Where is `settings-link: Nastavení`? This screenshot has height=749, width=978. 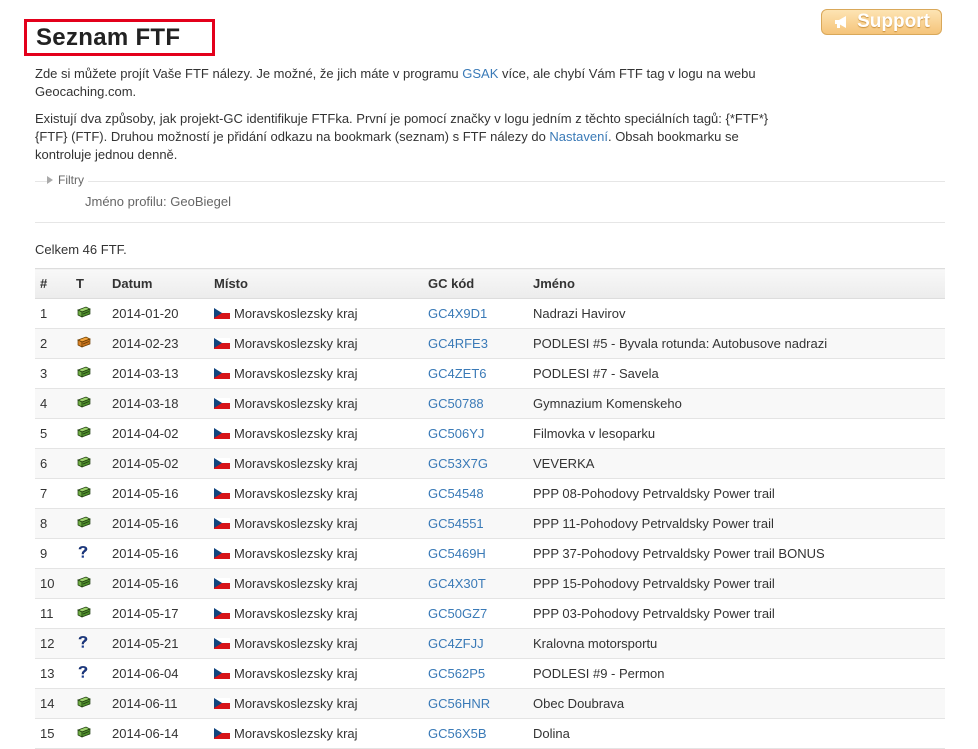
settings-link: Nastavení is located at coordinates (578, 136).